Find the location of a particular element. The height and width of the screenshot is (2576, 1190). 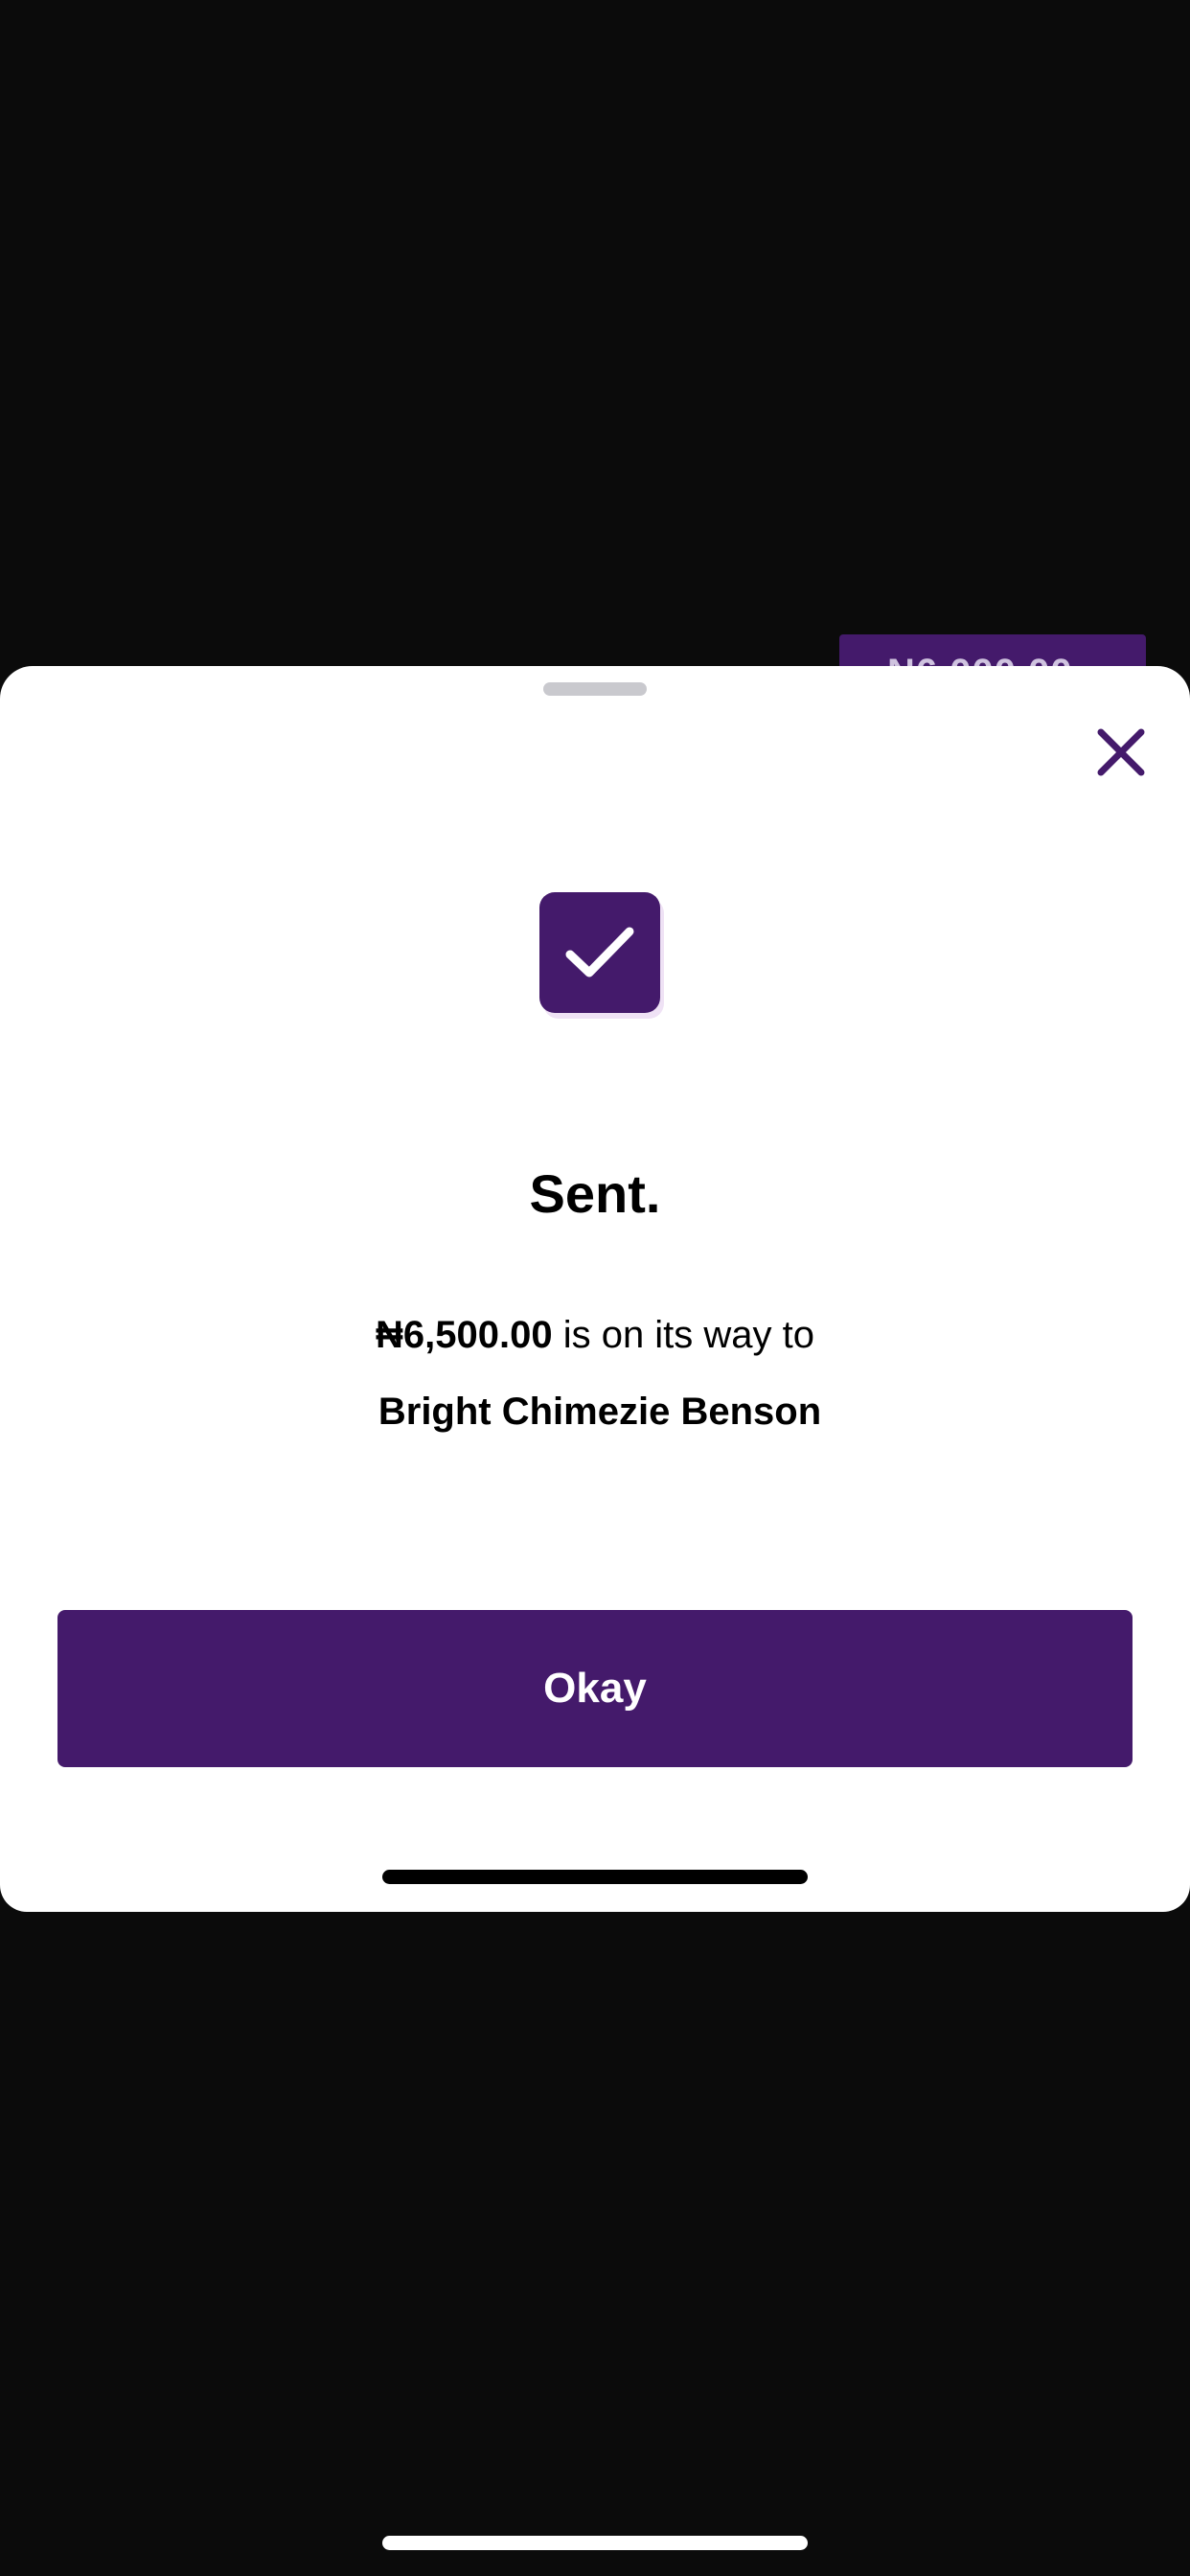

success-badge is located at coordinates (600, 952).